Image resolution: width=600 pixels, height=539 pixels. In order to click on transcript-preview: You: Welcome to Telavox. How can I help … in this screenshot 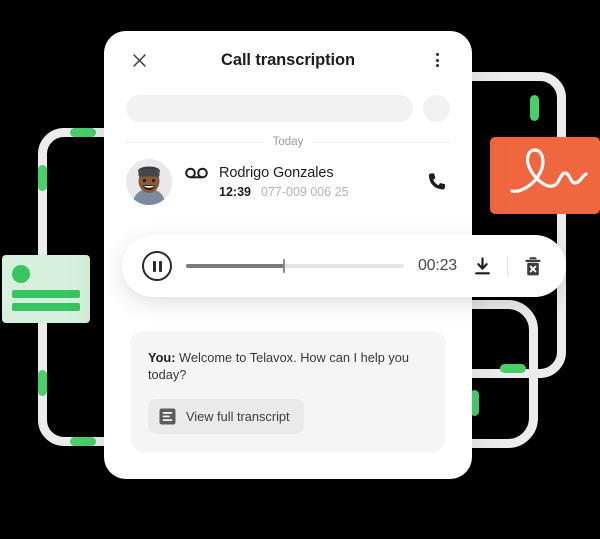, I will do `click(288, 391)`.